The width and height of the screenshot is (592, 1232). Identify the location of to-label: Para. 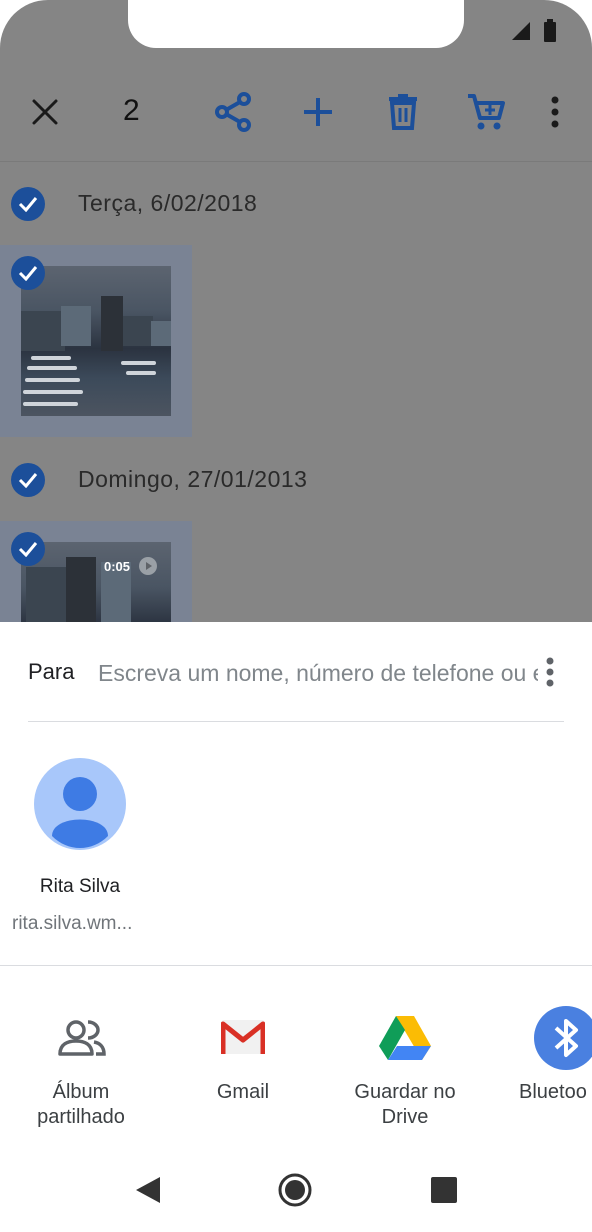
(51, 671).